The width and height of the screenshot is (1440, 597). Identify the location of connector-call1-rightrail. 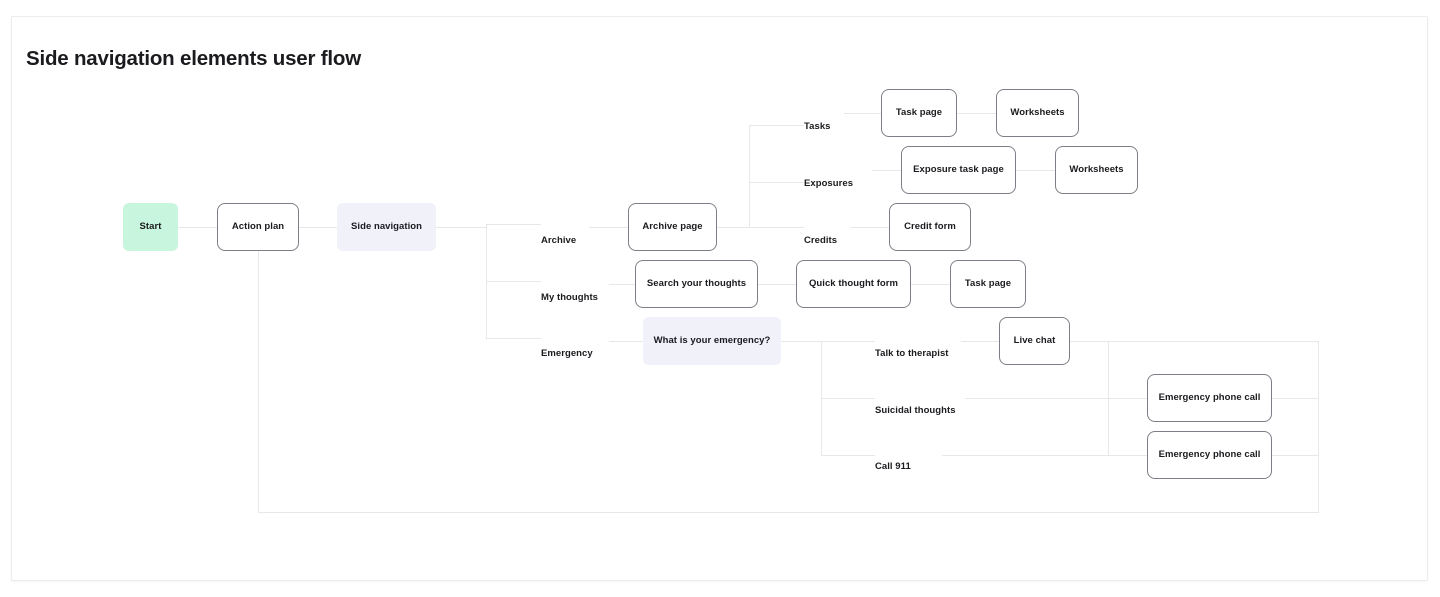
(1295, 398).